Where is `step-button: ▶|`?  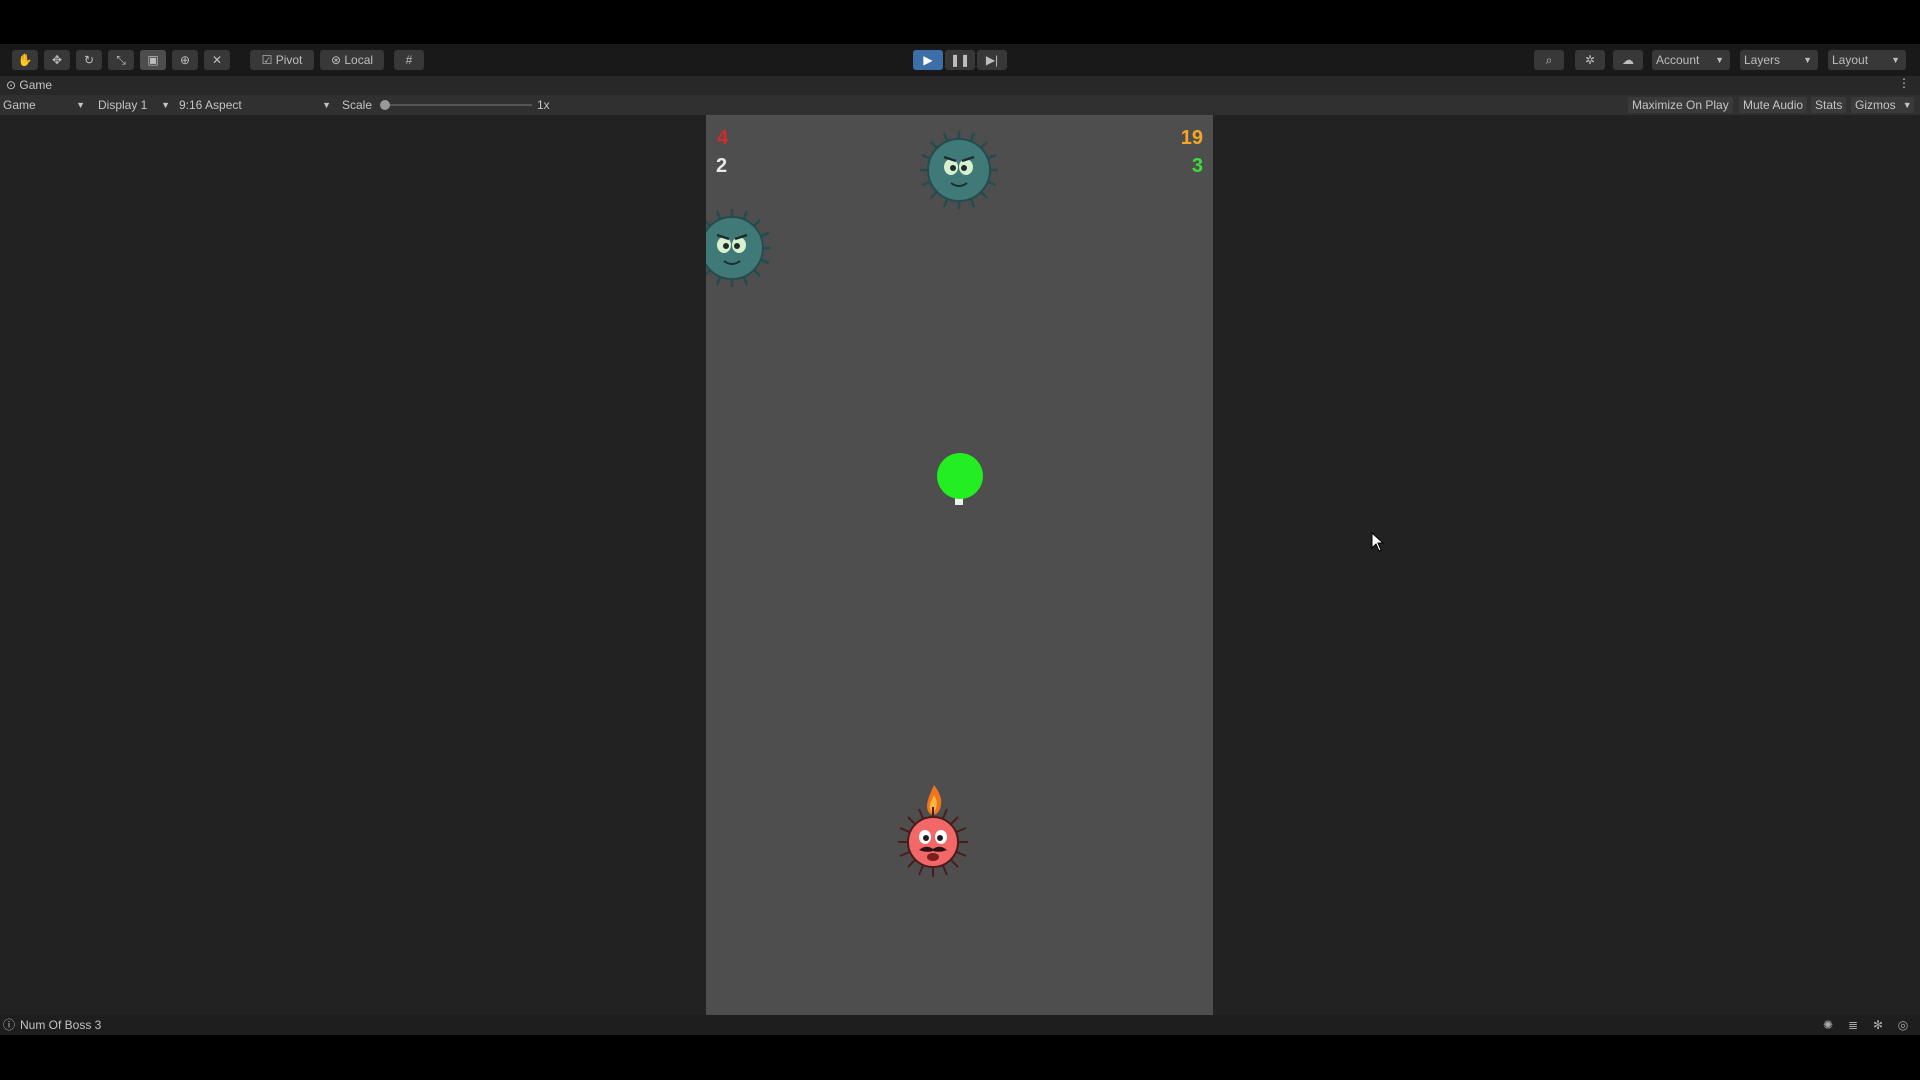 step-button: ▶| is located at coordinates (992, 60).